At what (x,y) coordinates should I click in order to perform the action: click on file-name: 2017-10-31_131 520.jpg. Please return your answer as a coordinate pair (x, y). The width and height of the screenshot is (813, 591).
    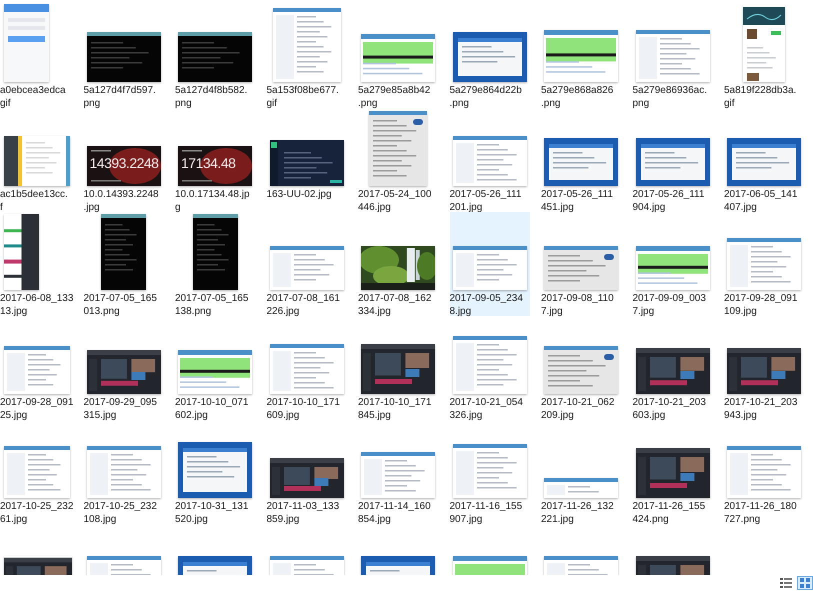
    Looking at the image, I should click on (211, 513).